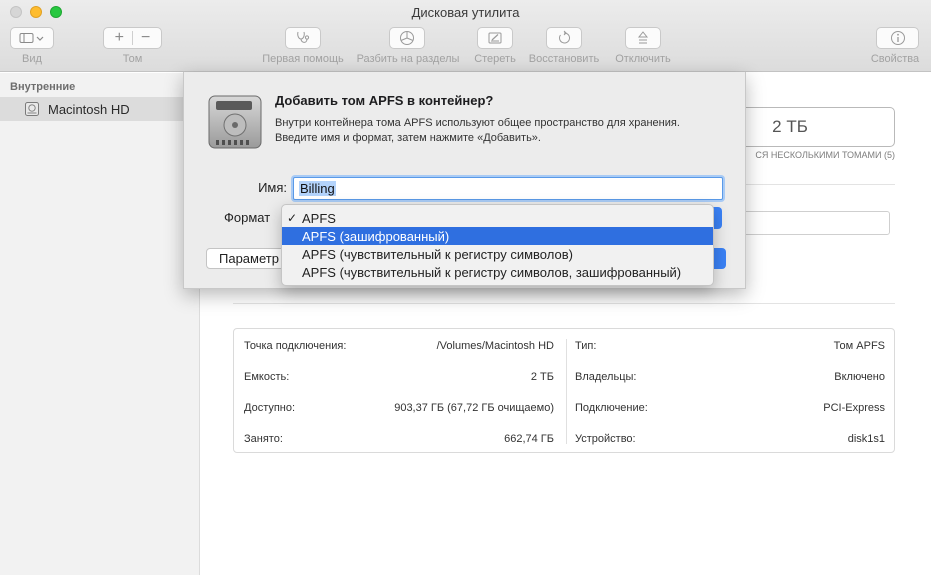  What do you see at coordinates (859, 346) in the screenshot?
I see `info-value: Том APFS` at bounding box center [859, 346].